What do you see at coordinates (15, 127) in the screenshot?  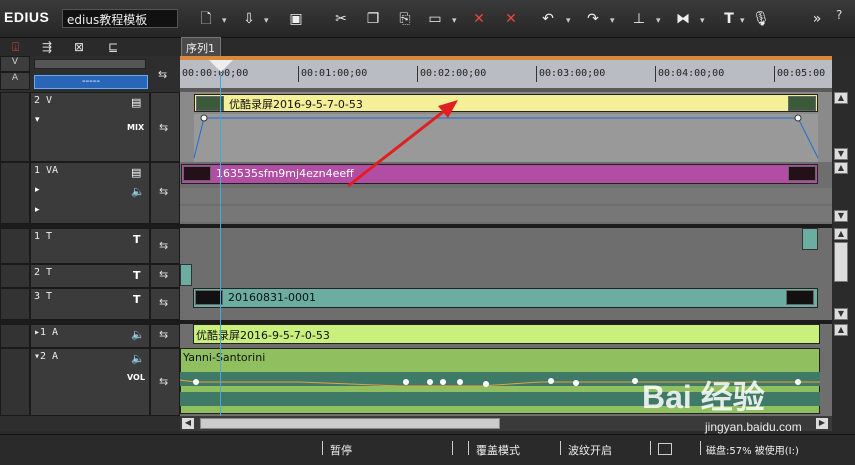 I see `track-lock-v2` at bounding box center [15, 127].